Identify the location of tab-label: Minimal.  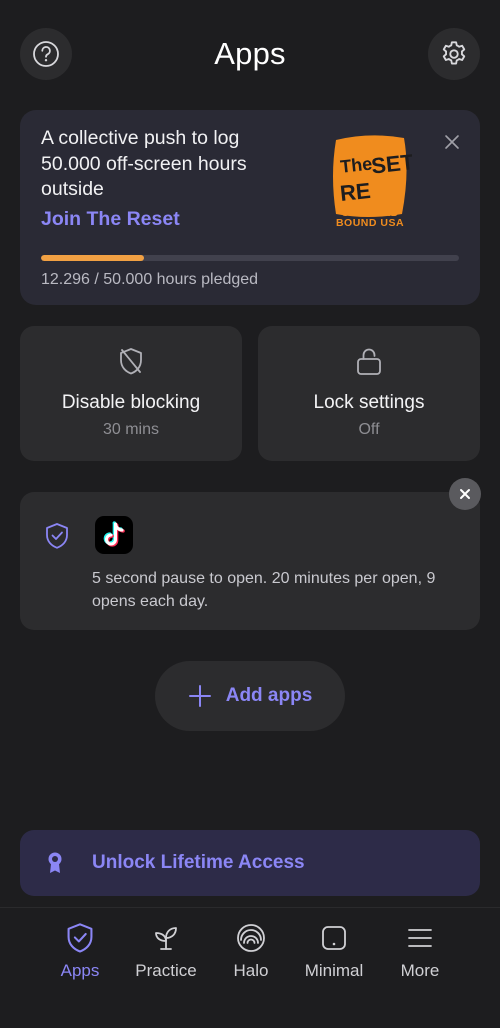
(334, 970).